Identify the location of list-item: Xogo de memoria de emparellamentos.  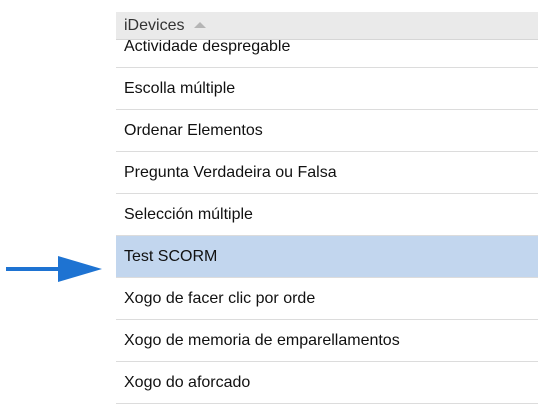
(327, 341).